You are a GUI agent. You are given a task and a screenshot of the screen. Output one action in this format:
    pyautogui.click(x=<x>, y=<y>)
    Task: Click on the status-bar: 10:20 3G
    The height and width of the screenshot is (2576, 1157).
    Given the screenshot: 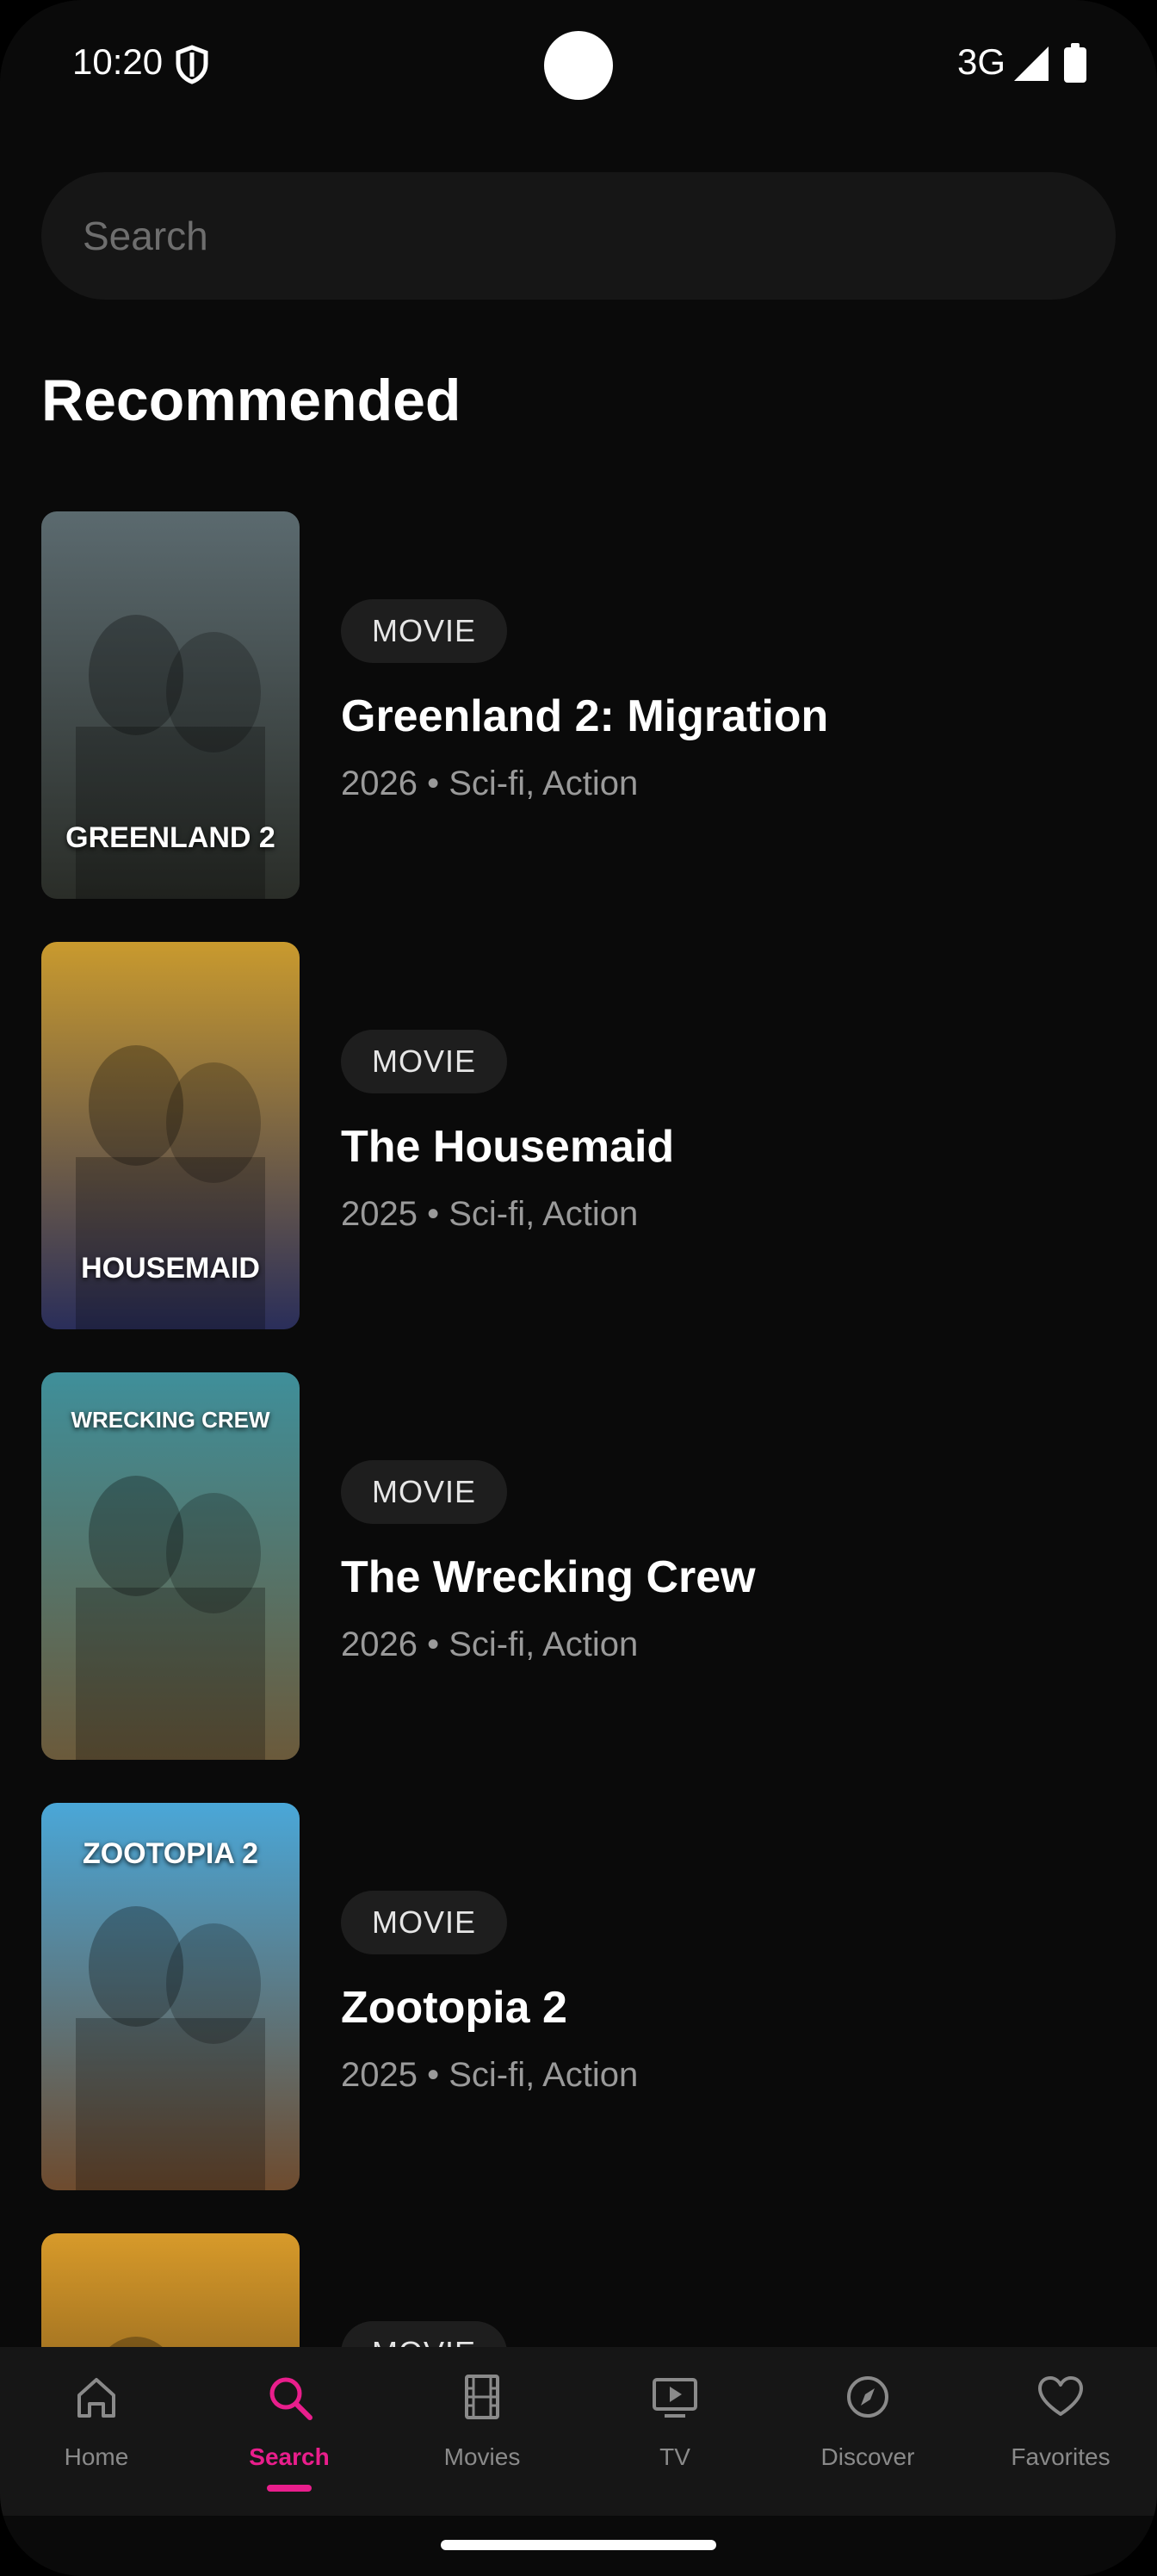 What is the action you would take?
    pyautogui.click(x=579, y=64)
    